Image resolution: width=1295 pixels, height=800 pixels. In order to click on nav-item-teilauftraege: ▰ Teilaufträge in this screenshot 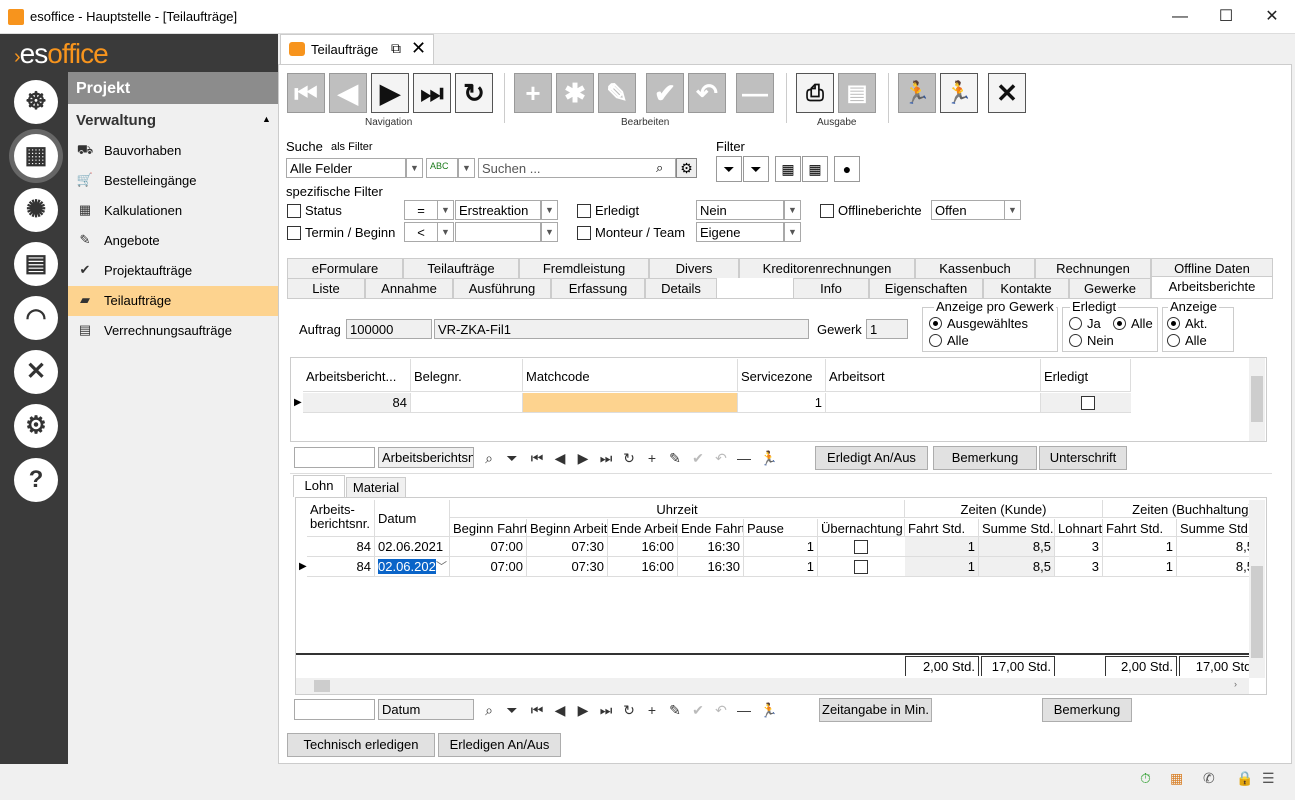, I will do `click(173, 301)`.